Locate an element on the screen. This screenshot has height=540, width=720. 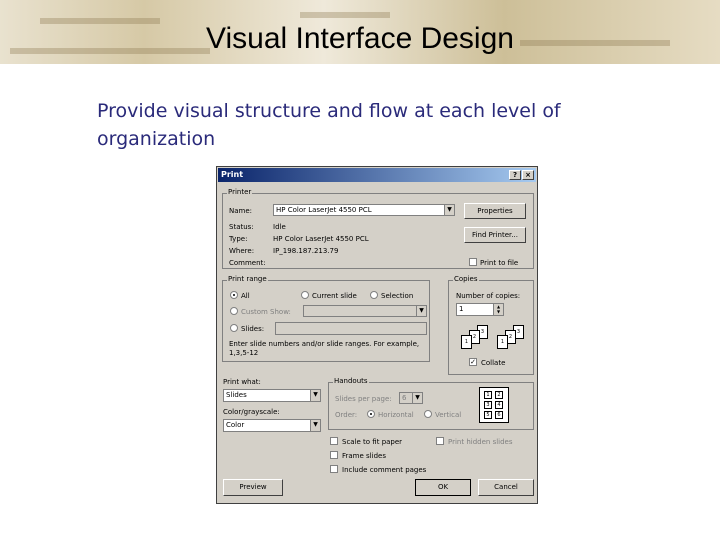
slides-per-page-select: 6 ▼ is located at coordinates (411, 398).